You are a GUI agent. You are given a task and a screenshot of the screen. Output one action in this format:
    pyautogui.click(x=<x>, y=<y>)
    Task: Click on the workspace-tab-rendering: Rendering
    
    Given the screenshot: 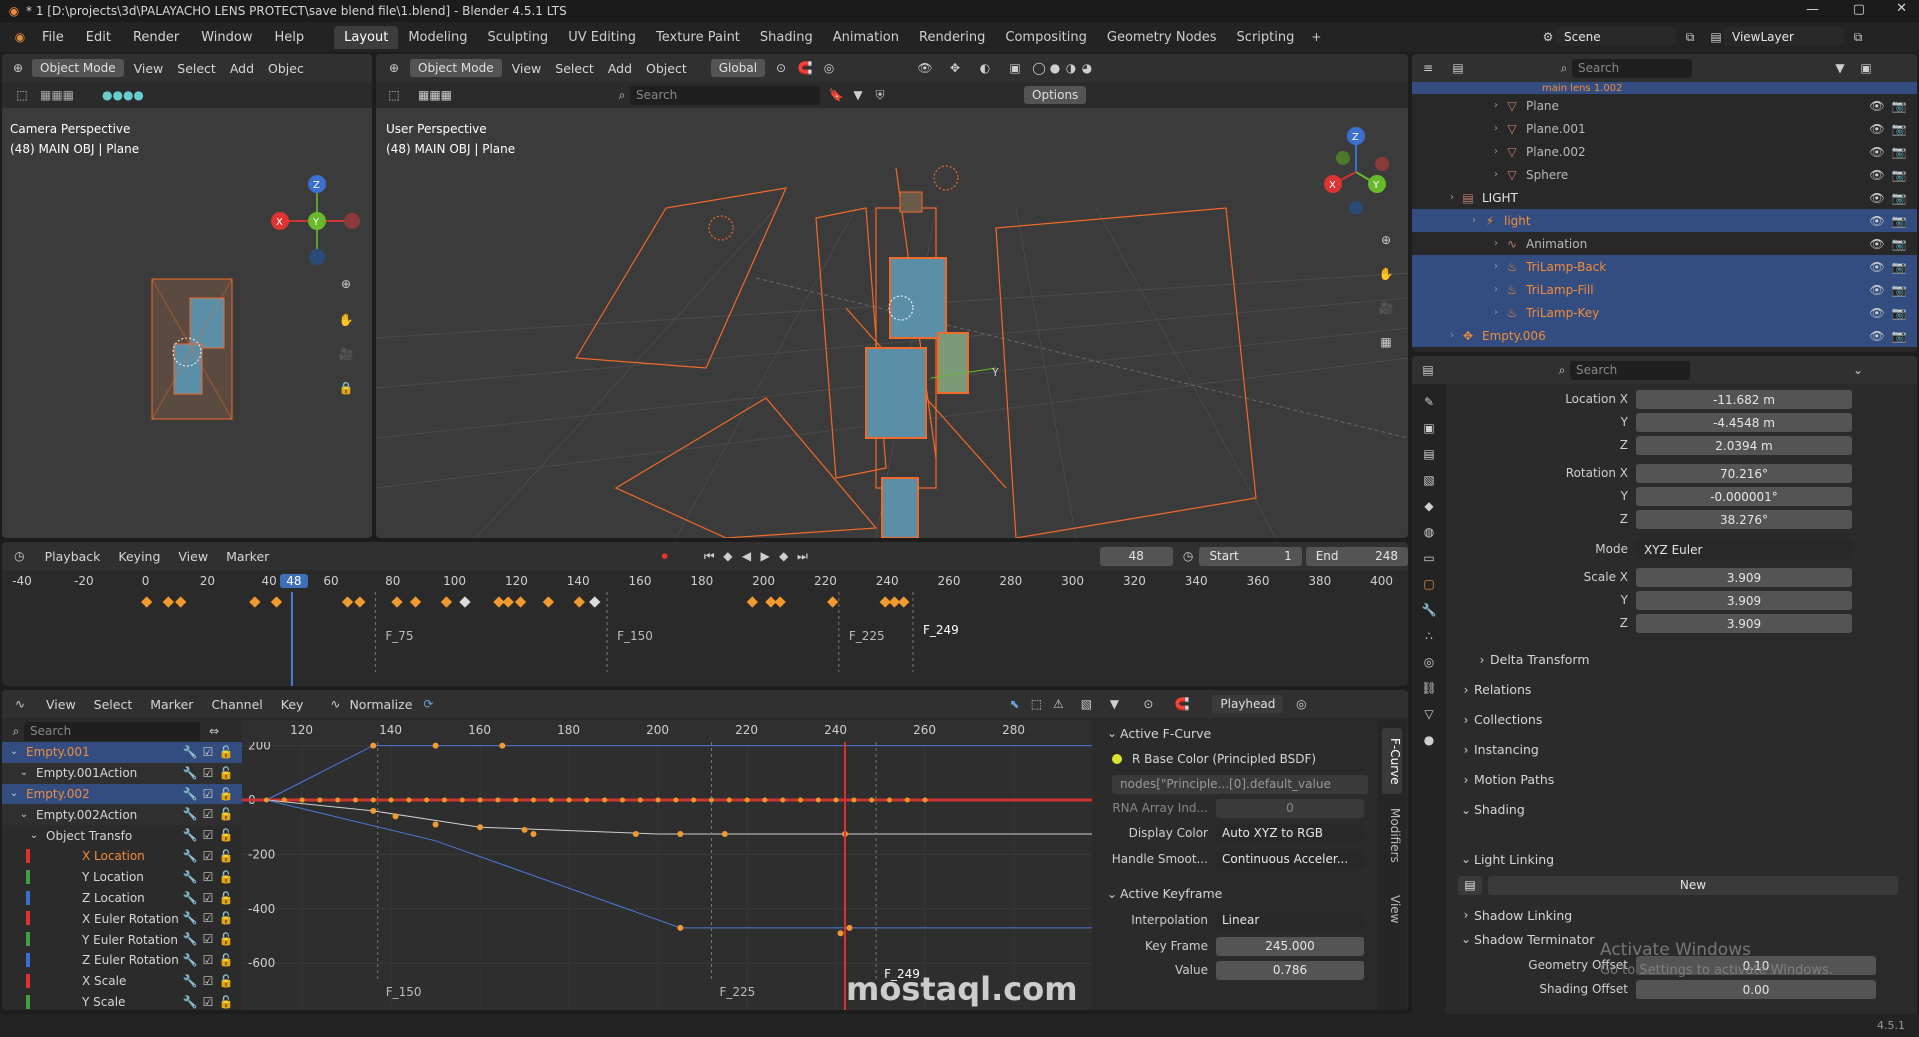 What is the action you would take?
    pyautogui.click(x=952, y=37)
    